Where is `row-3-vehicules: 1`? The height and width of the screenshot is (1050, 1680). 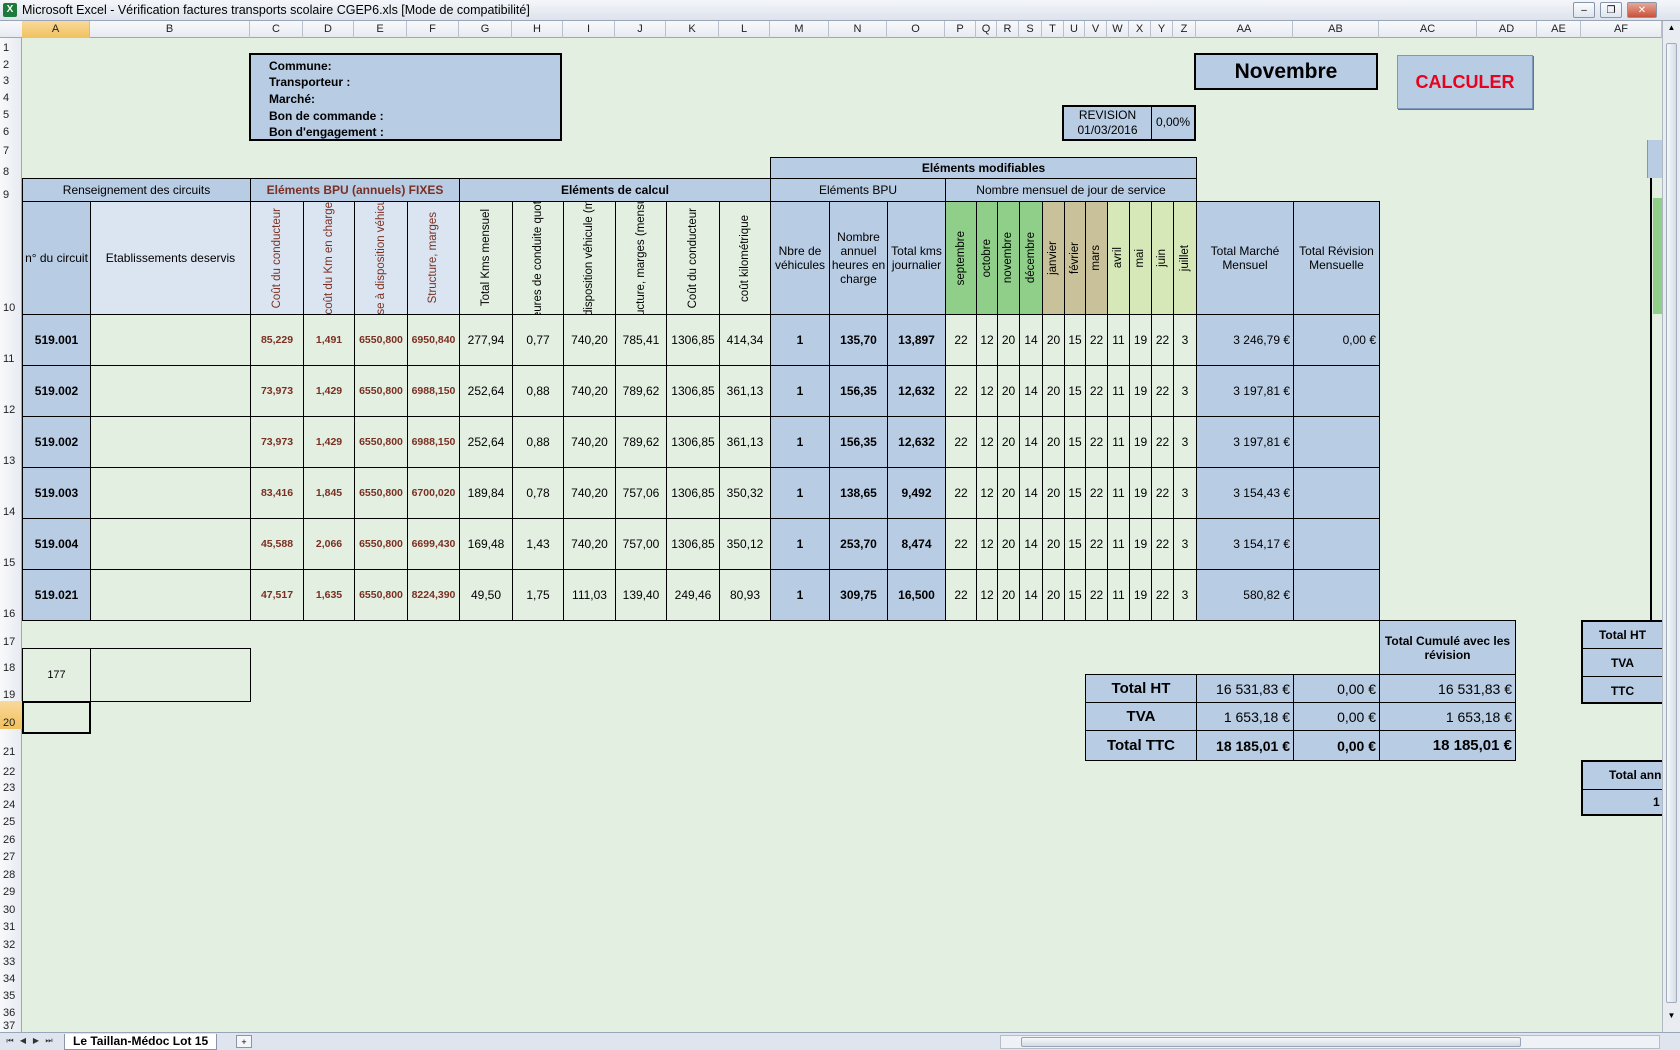 row-3-vehicules: 1 is located at coordinates (800, 442).